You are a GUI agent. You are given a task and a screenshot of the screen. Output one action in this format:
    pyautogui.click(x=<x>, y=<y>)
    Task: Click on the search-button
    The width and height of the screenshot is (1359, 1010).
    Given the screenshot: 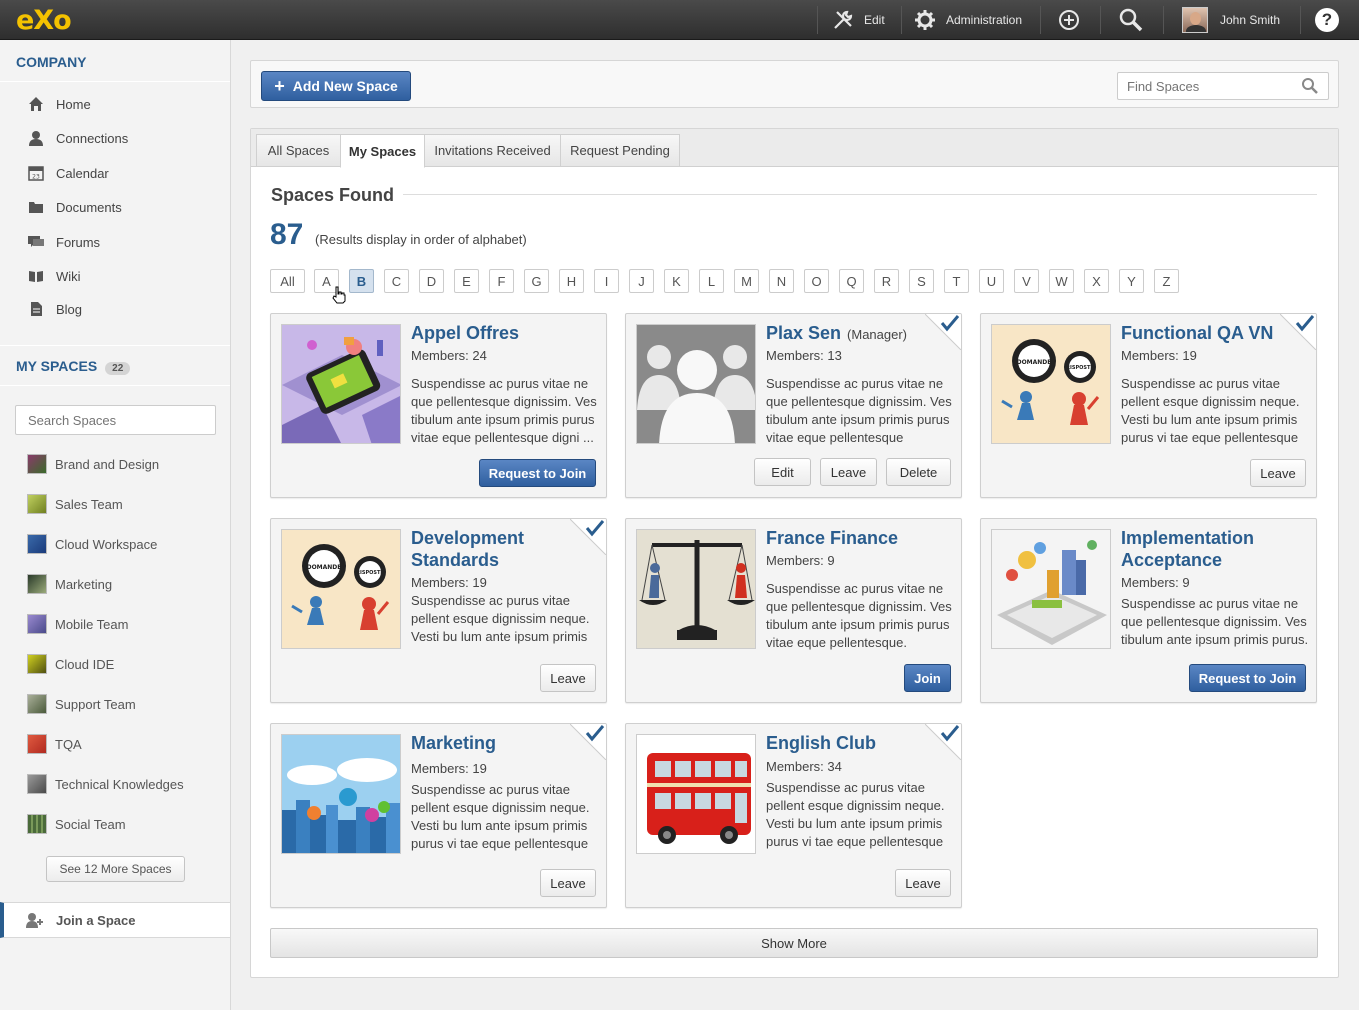 What is the action you would take?
    pyautogui.click(x=1131, y=20)
    